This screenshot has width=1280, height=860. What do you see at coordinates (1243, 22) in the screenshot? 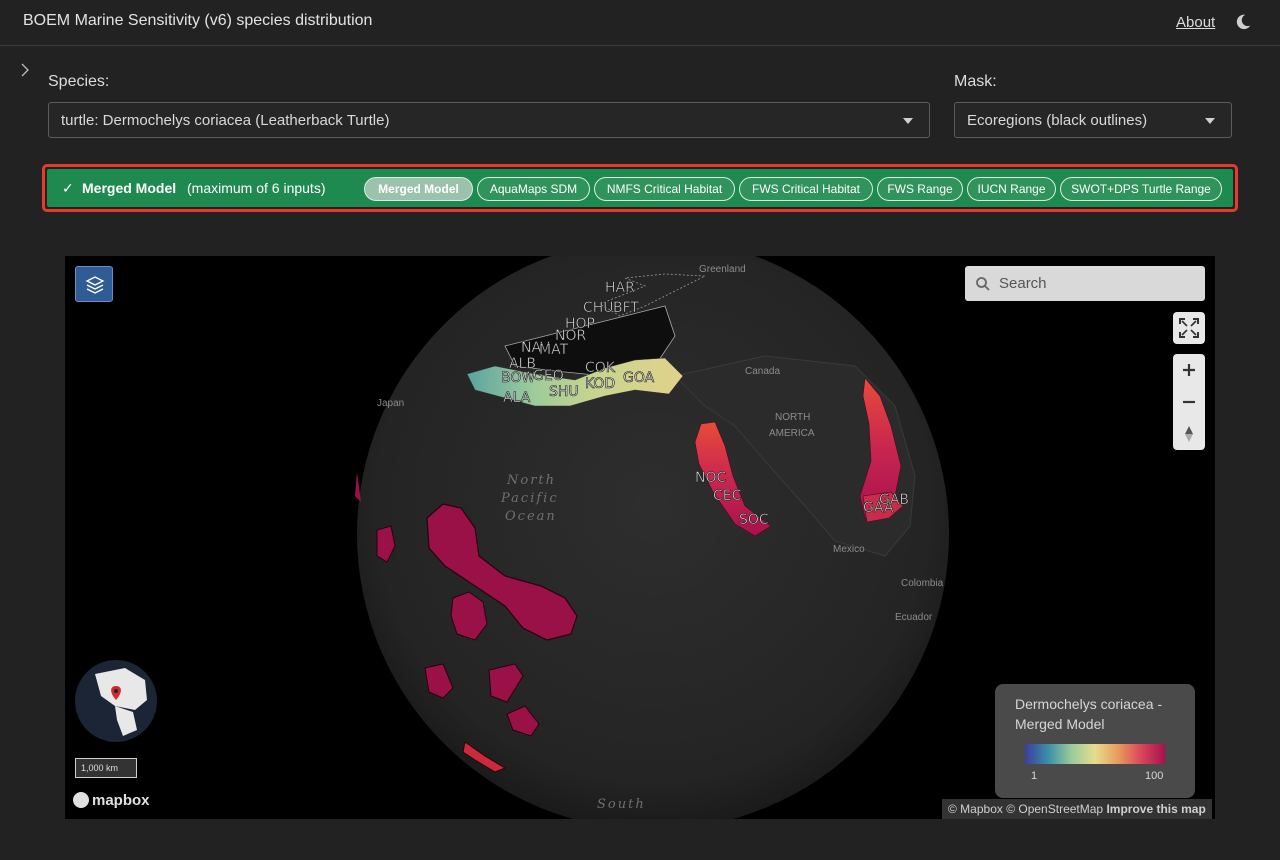
I see `moon-icon` at bounding box center [1243, 22].